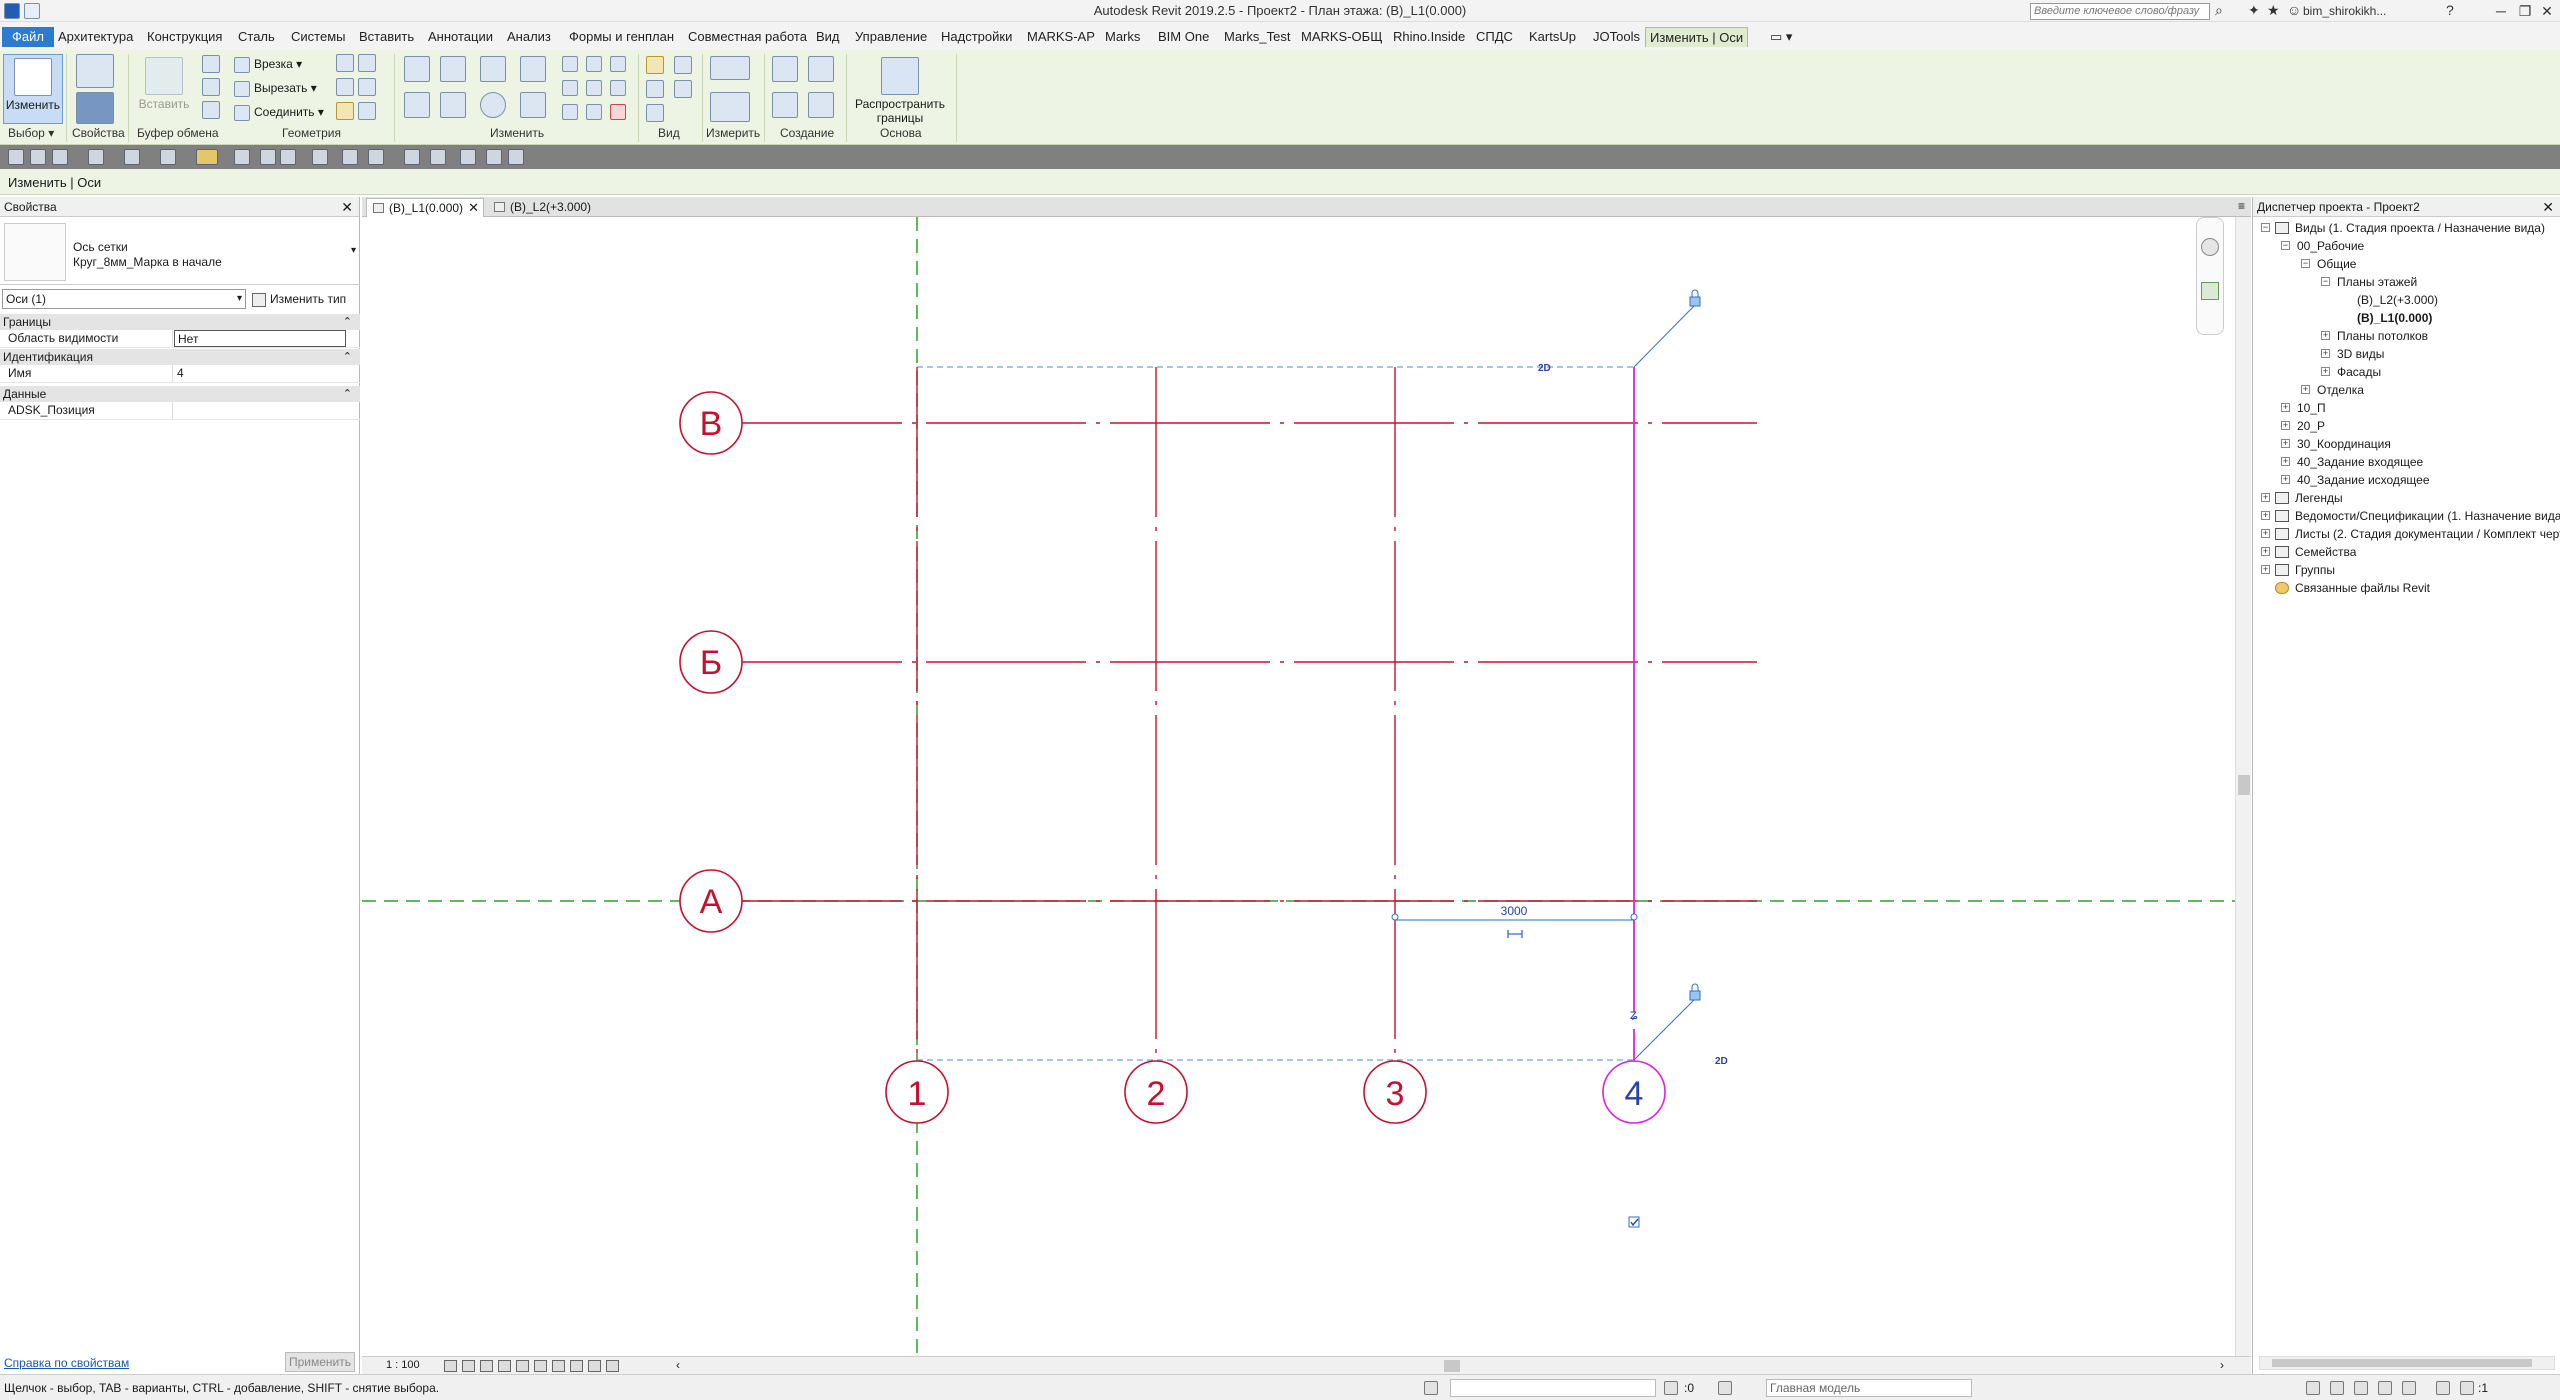  Describe the element at coordinates (1431, 1388) in the screenshot. I see `worksets-icon` at that location.